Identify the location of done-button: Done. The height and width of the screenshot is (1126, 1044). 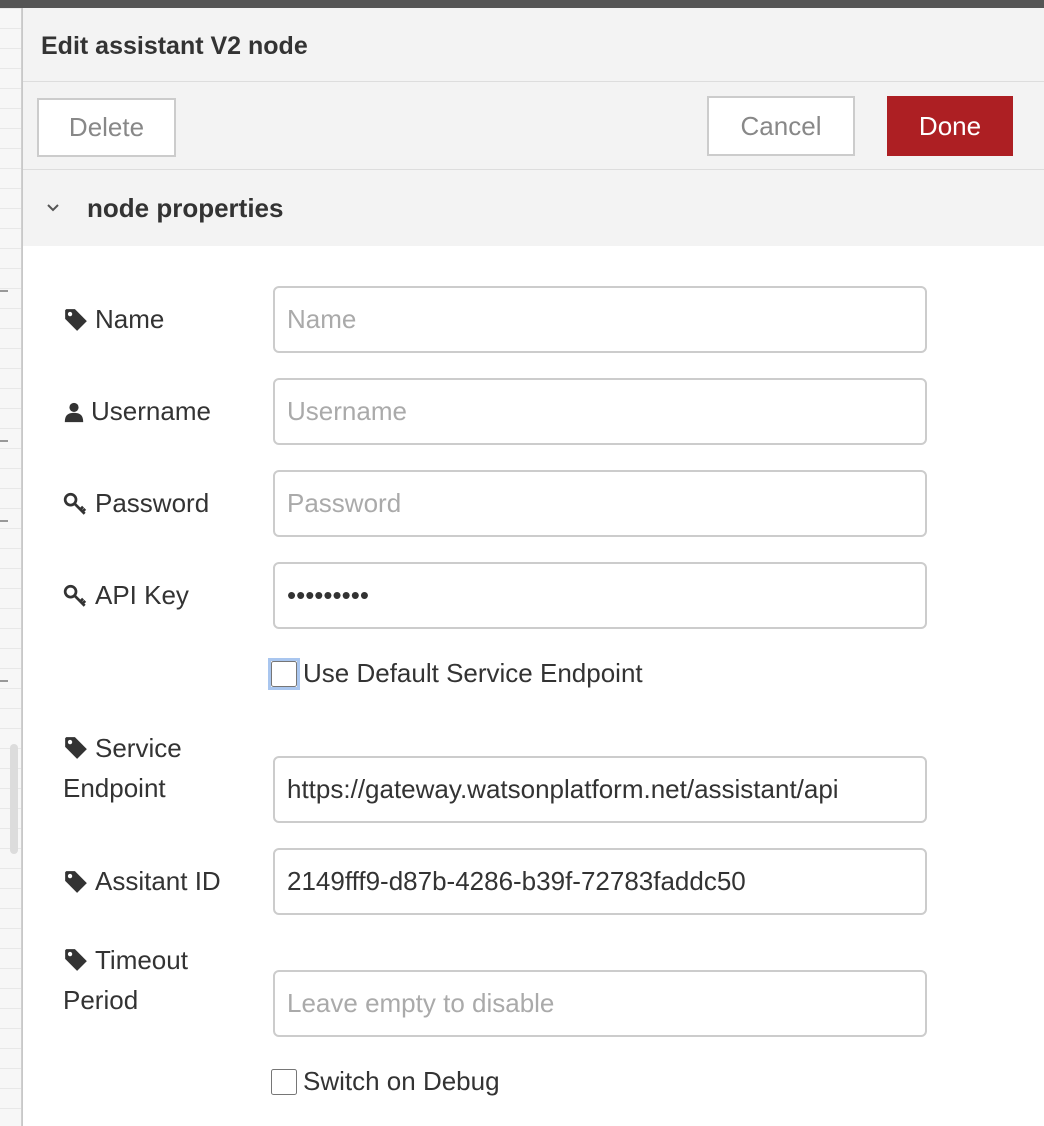
(950, 126).